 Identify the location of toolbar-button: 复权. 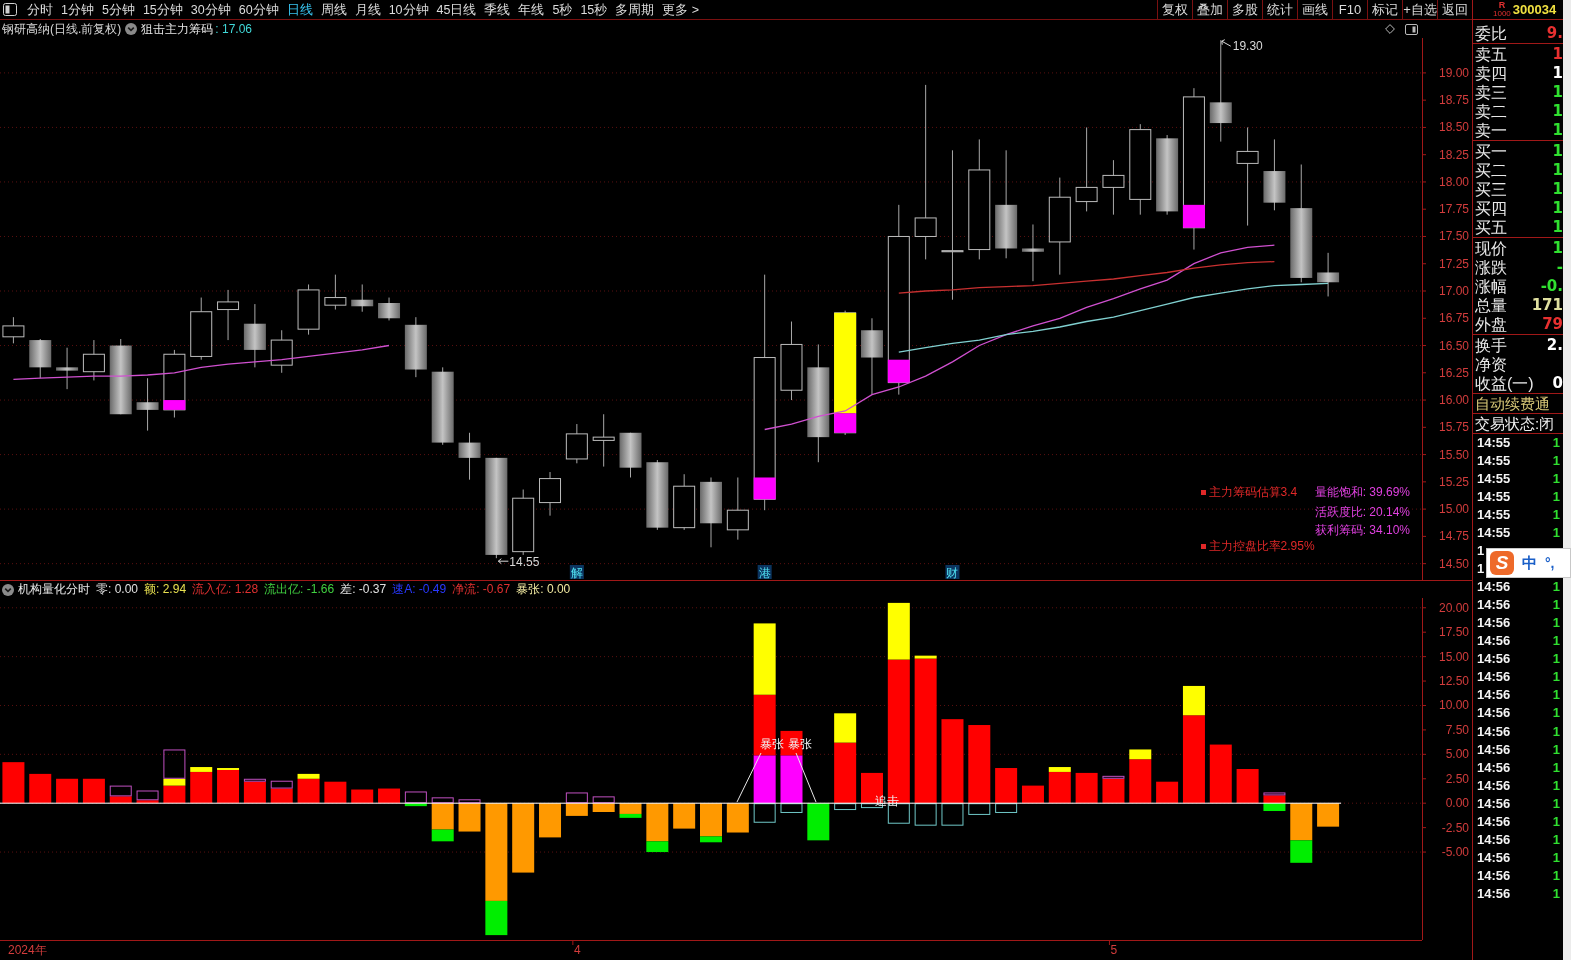
(1174, 9).